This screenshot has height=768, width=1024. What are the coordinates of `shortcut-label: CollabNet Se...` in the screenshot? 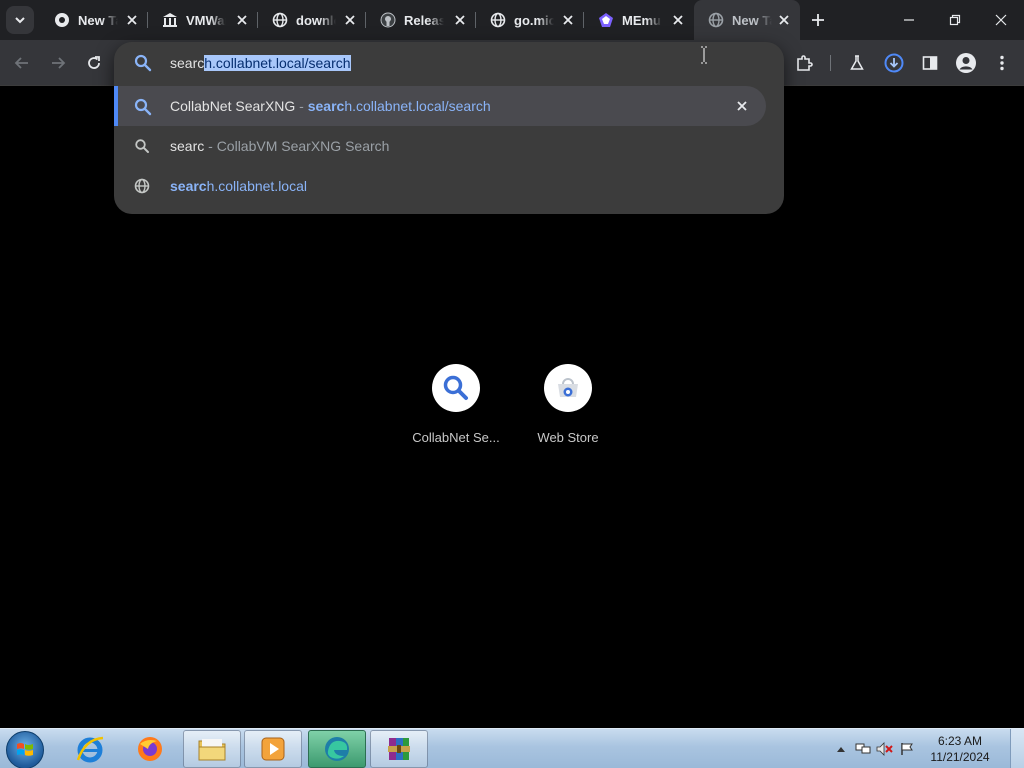 It's located at (456, 437).